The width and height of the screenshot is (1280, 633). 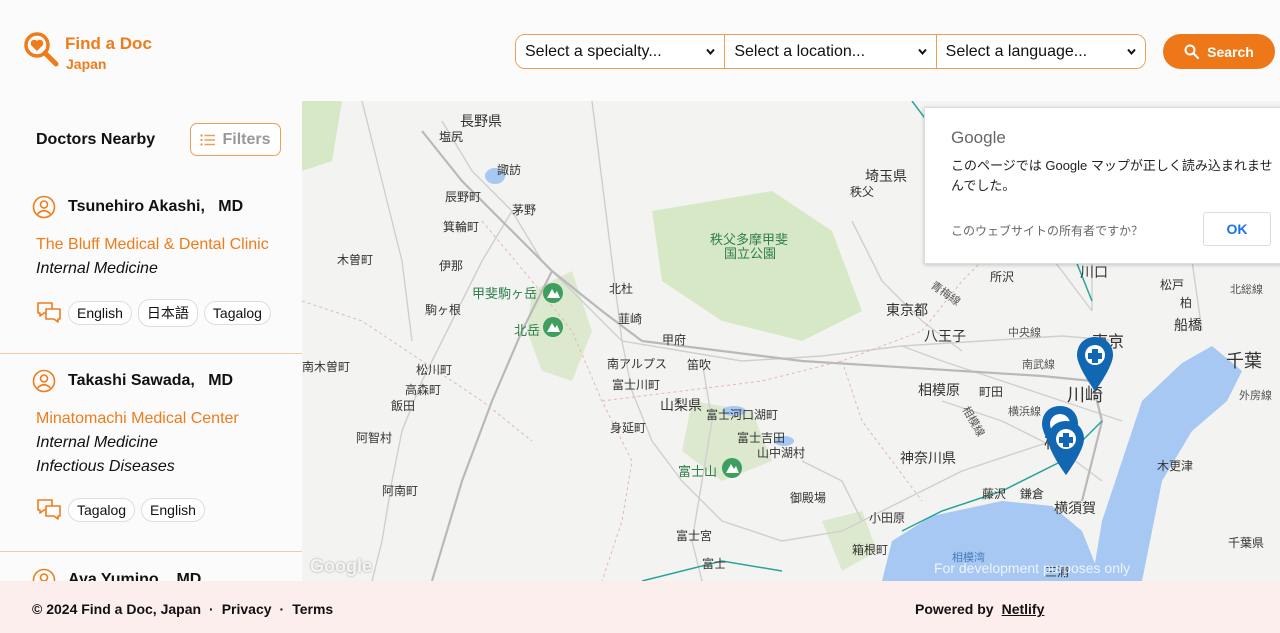 I want to click on list-icon, so click(x=208, y=139).